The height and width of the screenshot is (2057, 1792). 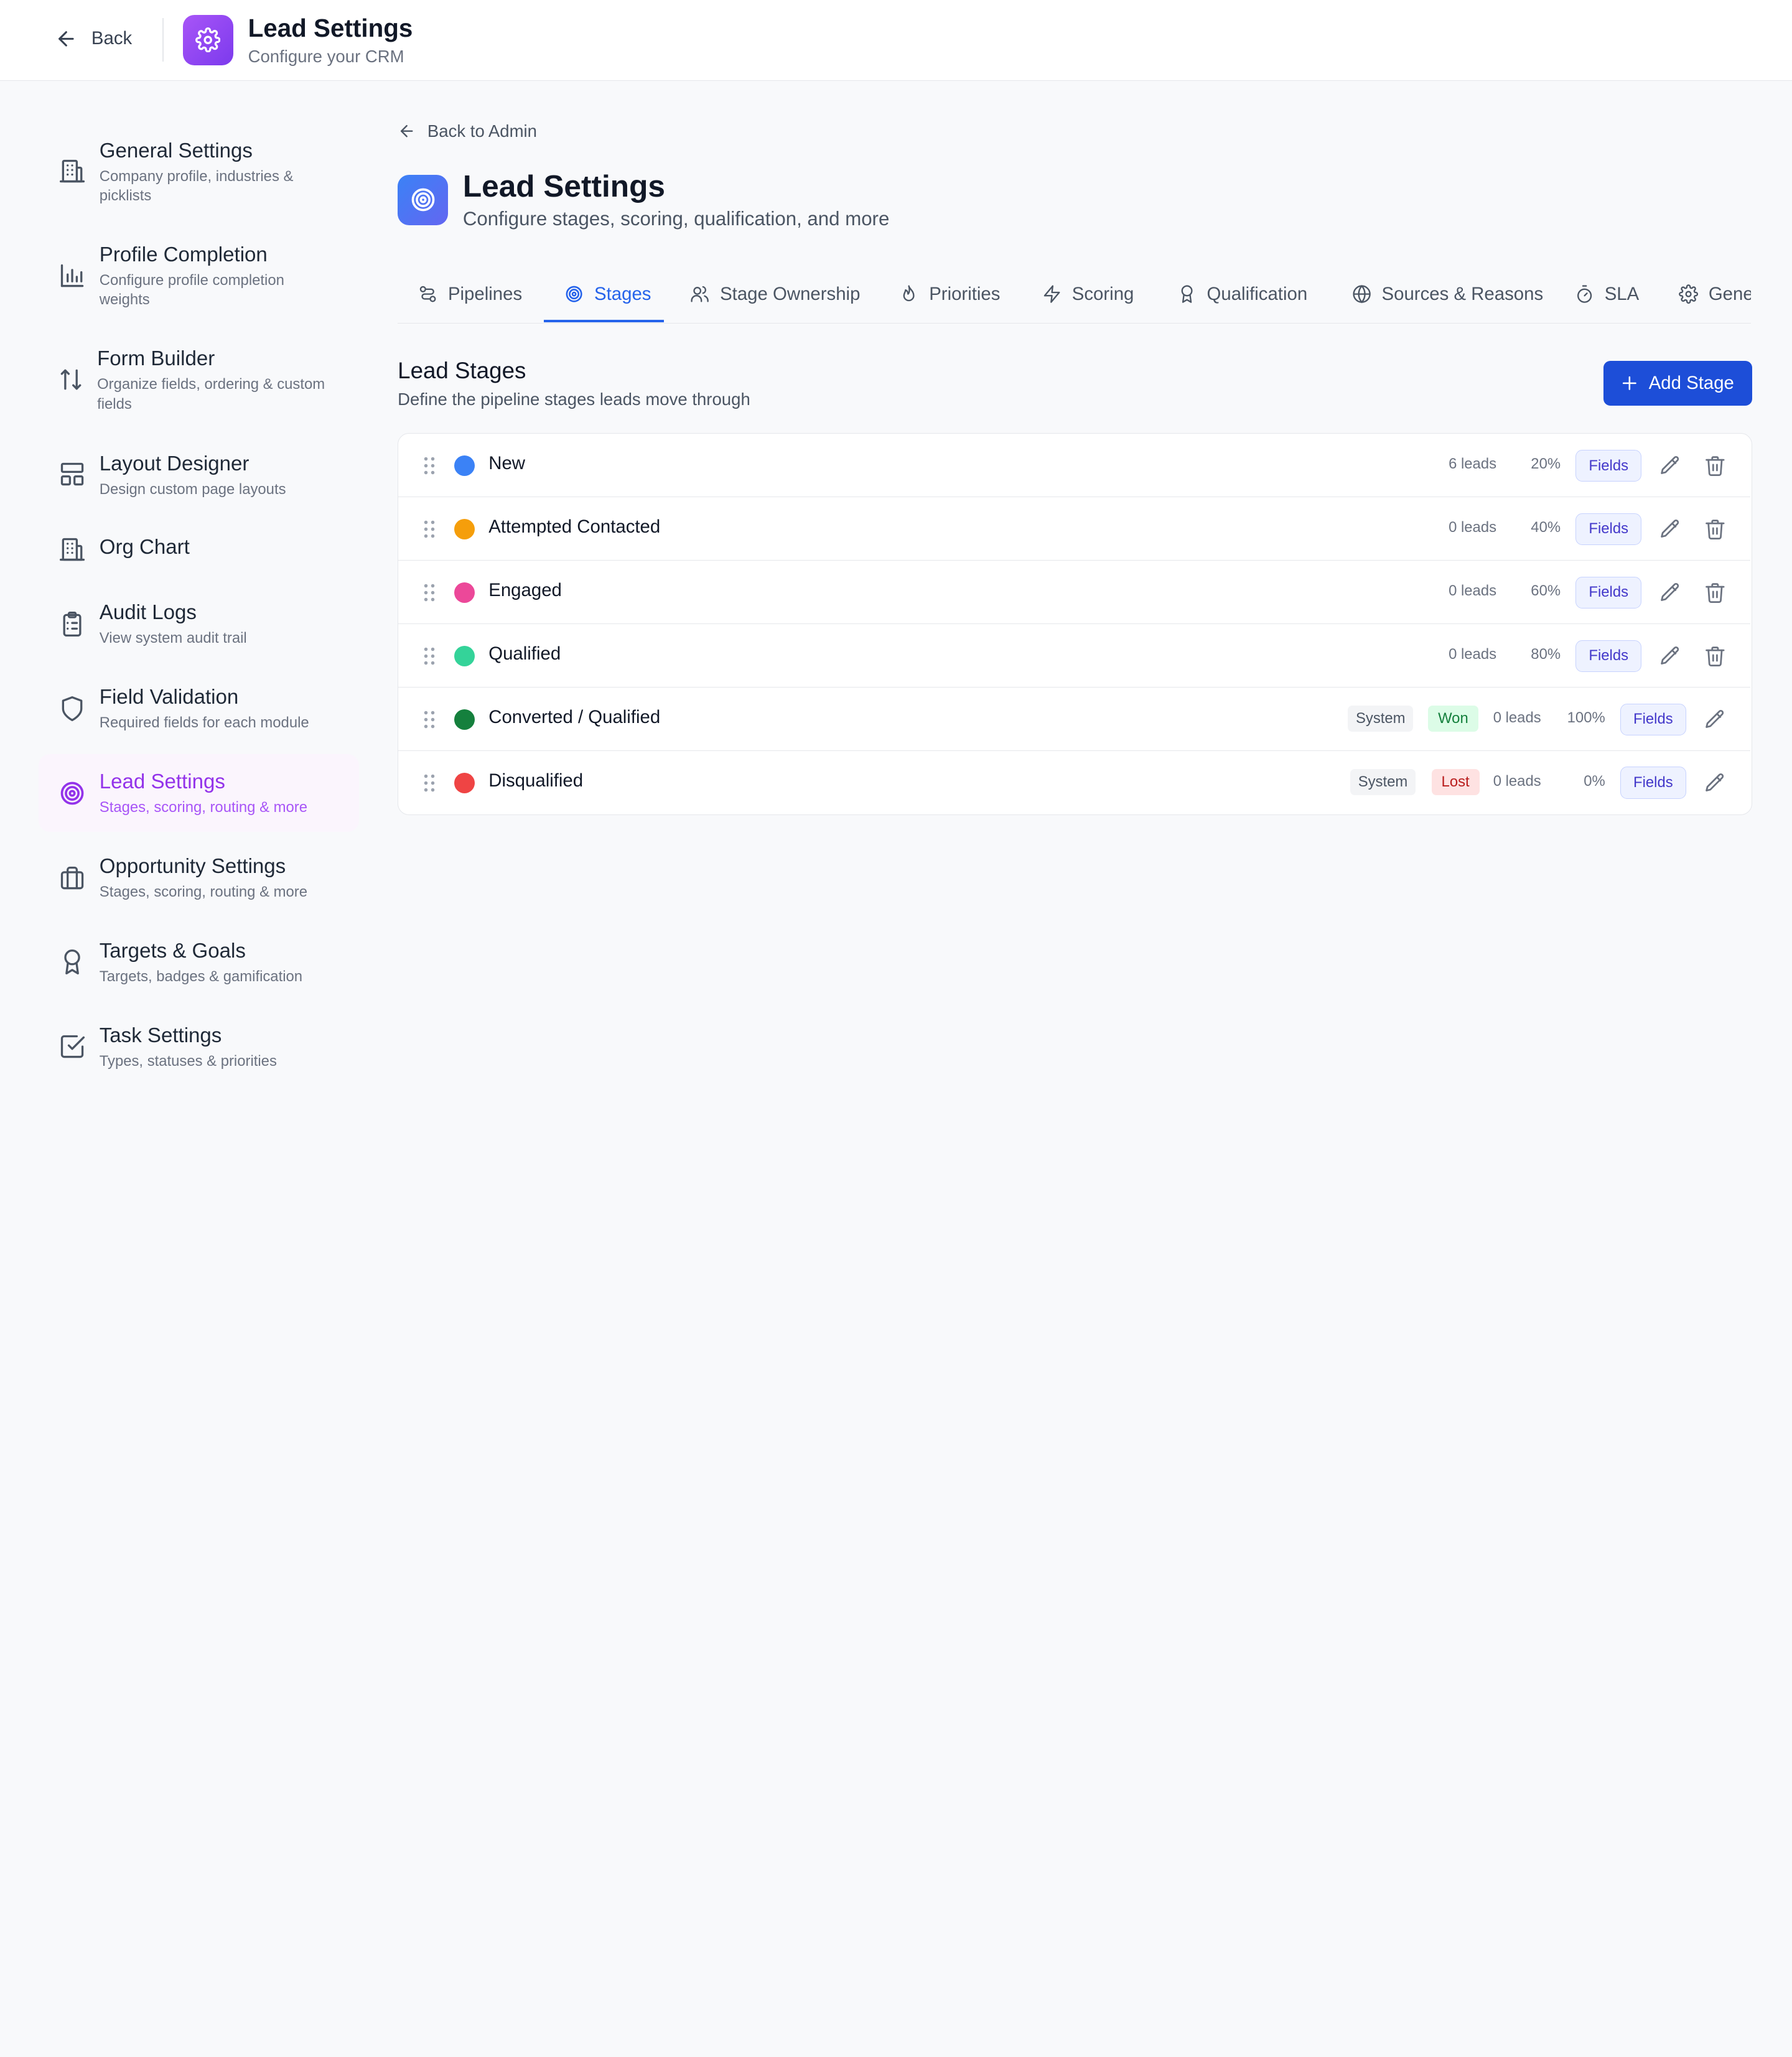 I want to click on sidebar-item-title: Org Chart, so click(x=144, y=547).